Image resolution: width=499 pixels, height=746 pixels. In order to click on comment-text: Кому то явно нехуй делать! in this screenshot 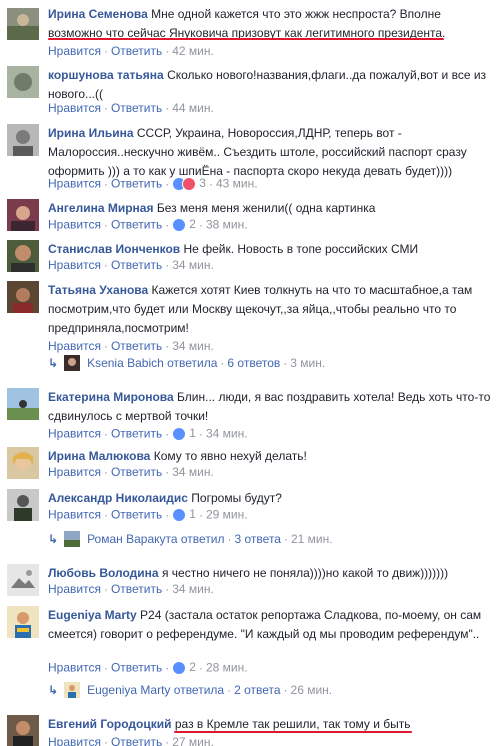, I will do `click(230, 456)`.